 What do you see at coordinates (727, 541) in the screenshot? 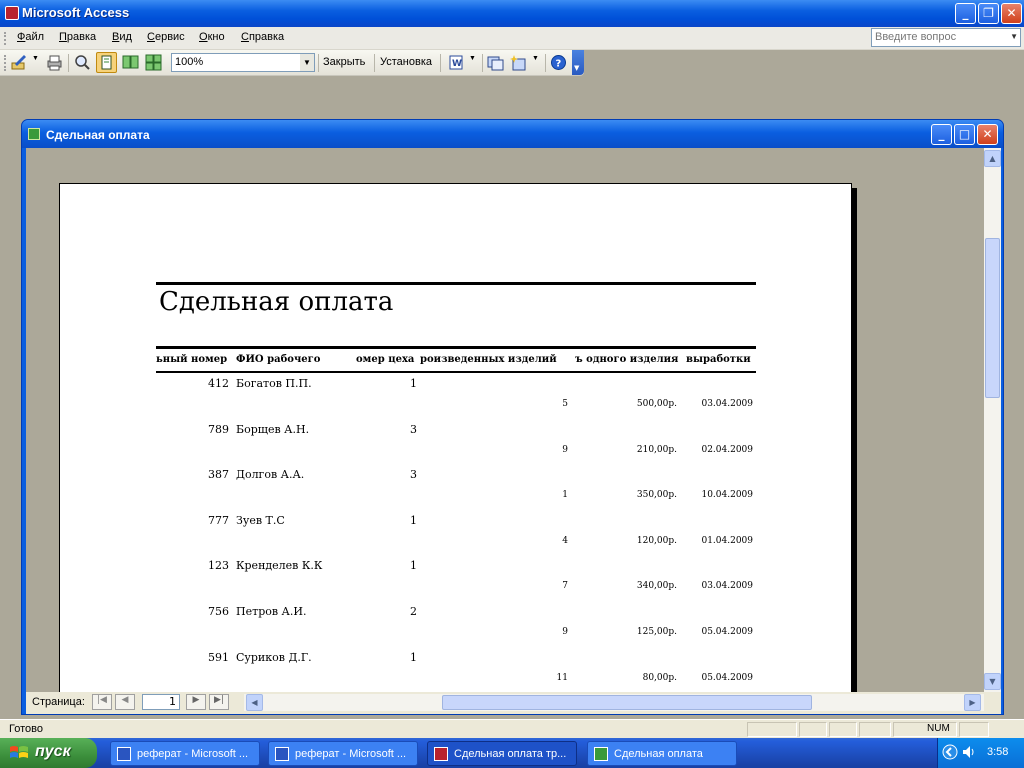
I see `cell-date: 01.04.2009` at bounding box center [727, 541].